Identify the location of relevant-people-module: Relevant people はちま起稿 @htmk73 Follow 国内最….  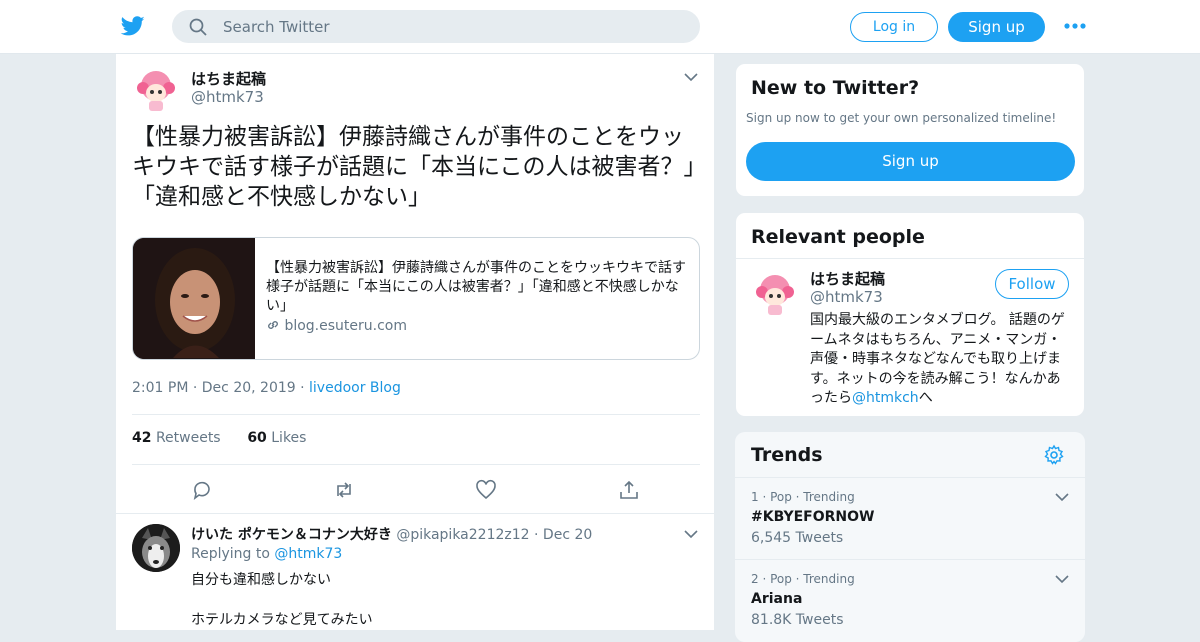
(910, 314).